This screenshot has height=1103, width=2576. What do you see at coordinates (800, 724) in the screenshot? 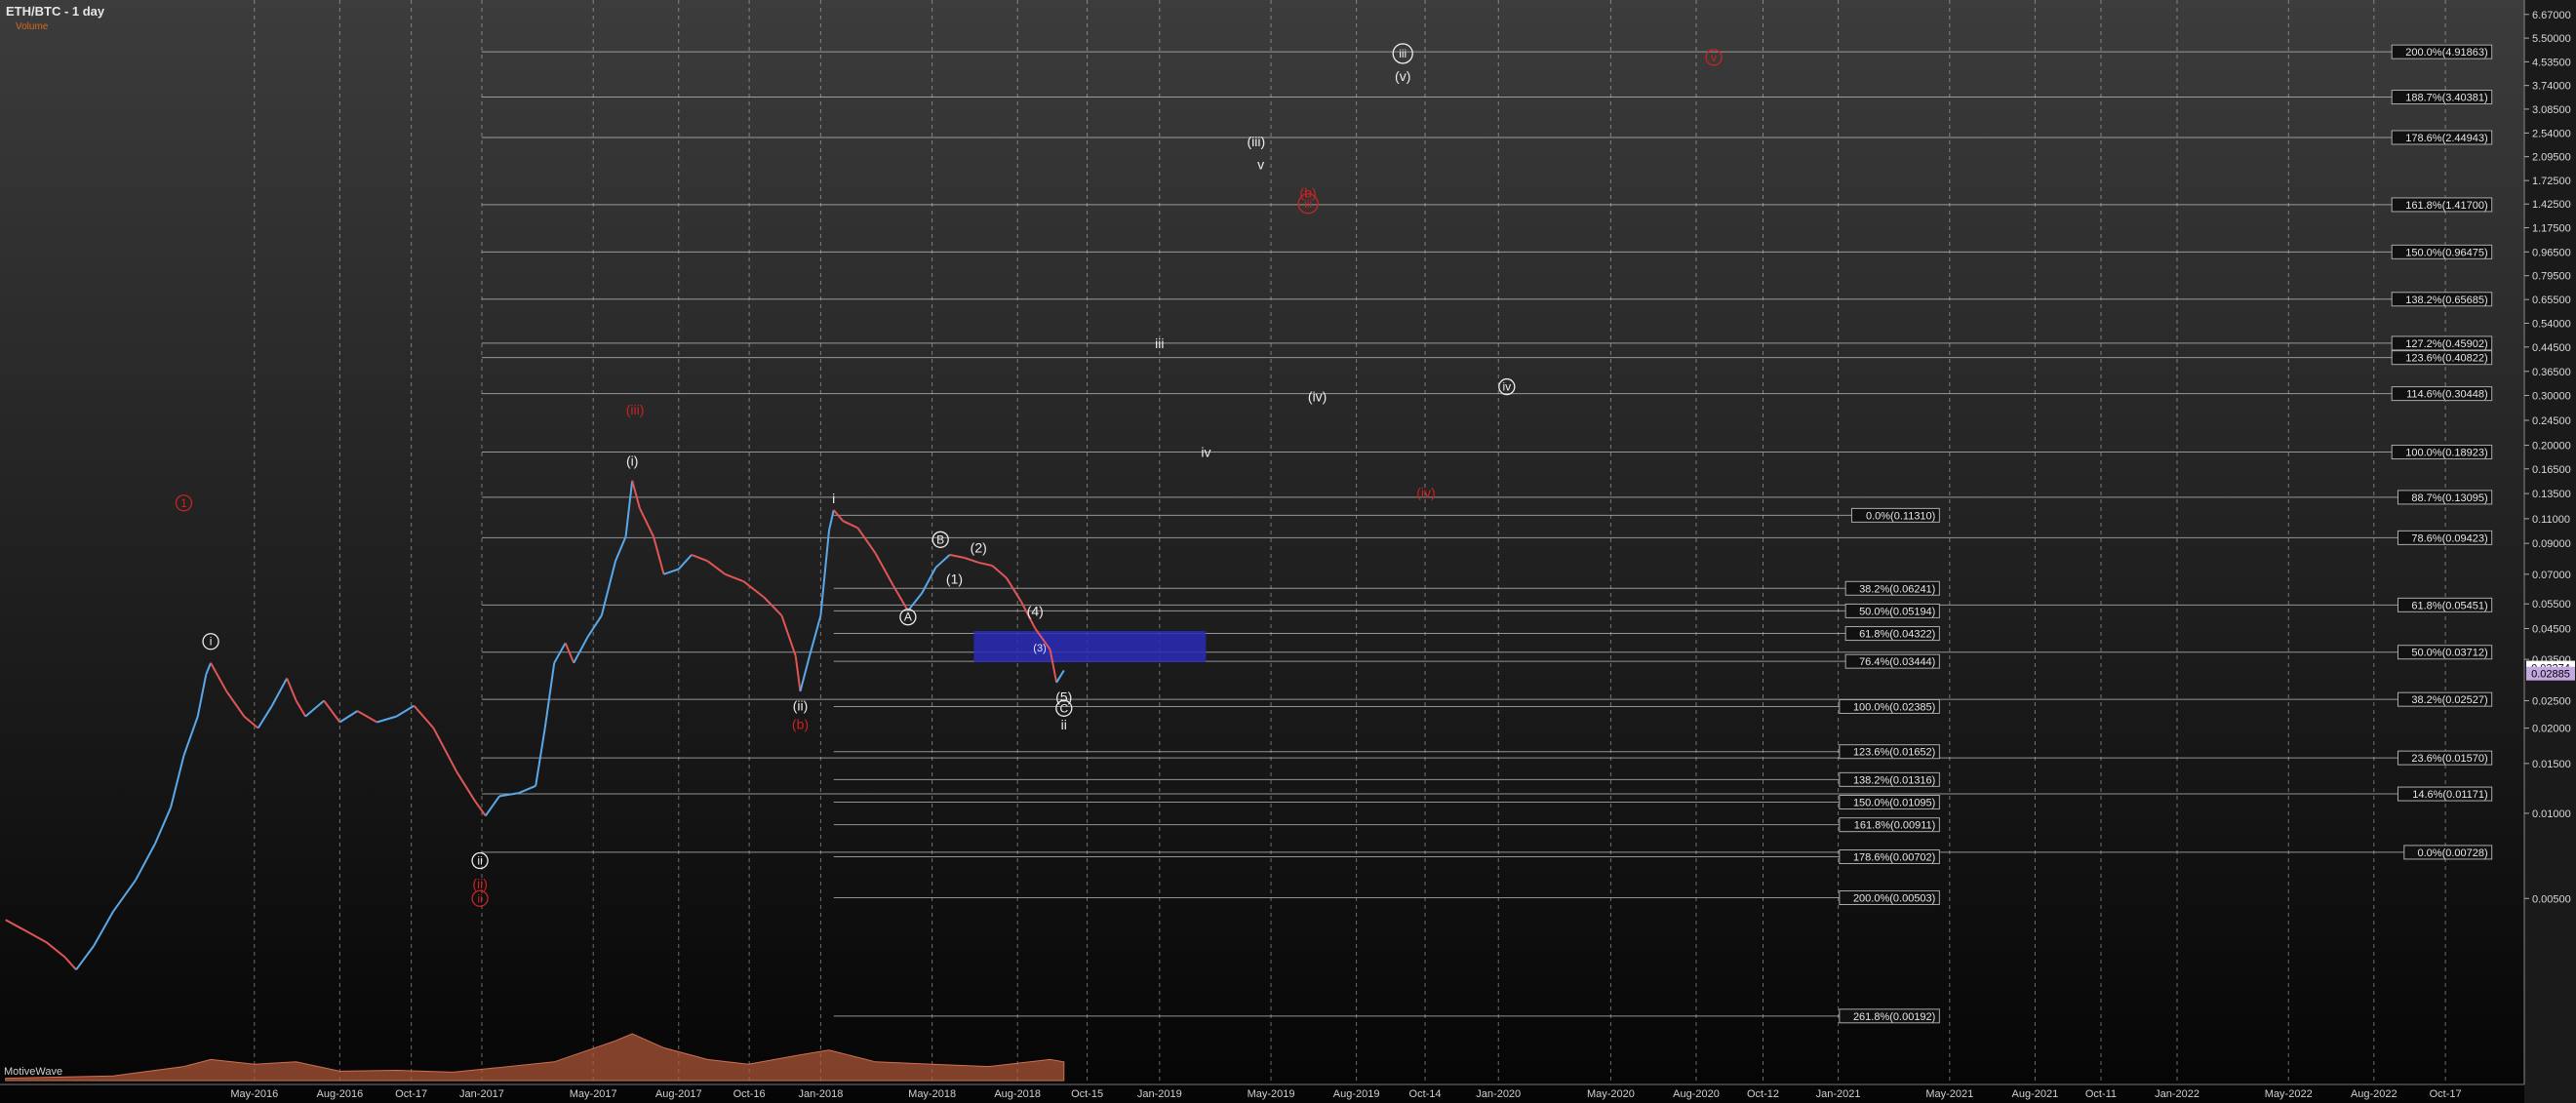
I see `wave-label: (b)` at bounding box center [800, 724].